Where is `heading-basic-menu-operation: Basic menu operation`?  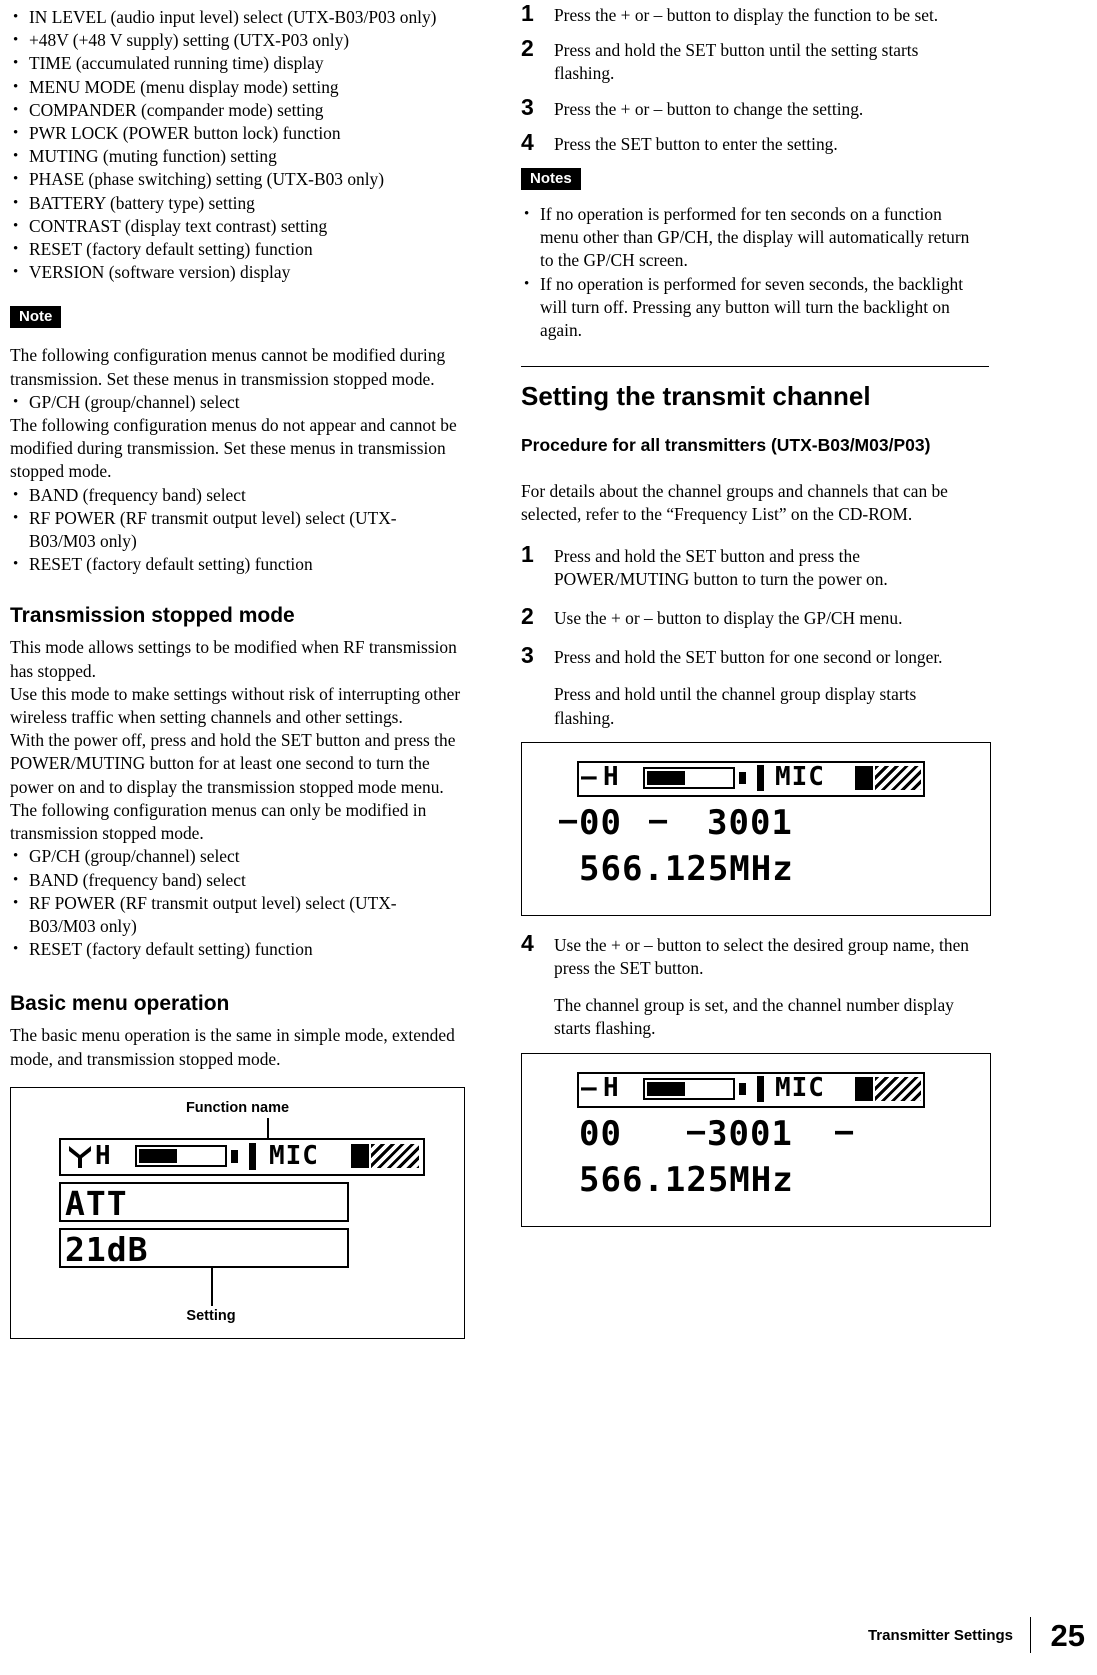
heading-basic-menu-operation: Basic menu operation is located at coordinates (120, 1004).